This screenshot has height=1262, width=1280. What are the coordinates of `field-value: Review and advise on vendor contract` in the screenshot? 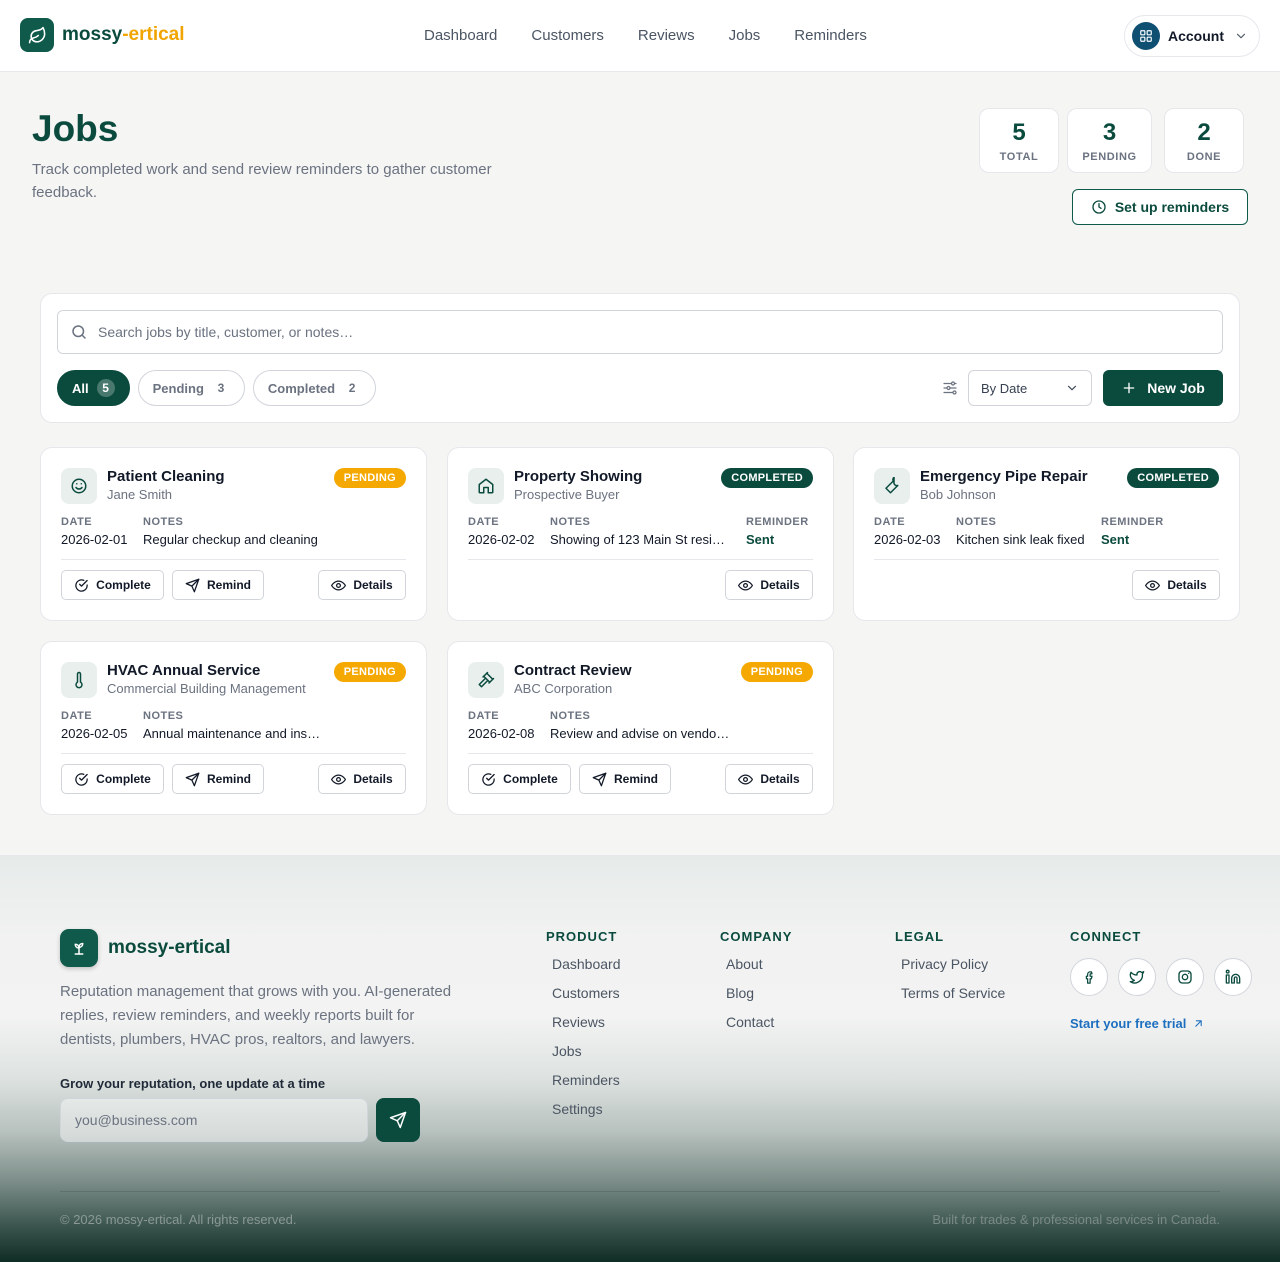 It's located at (641, 733).